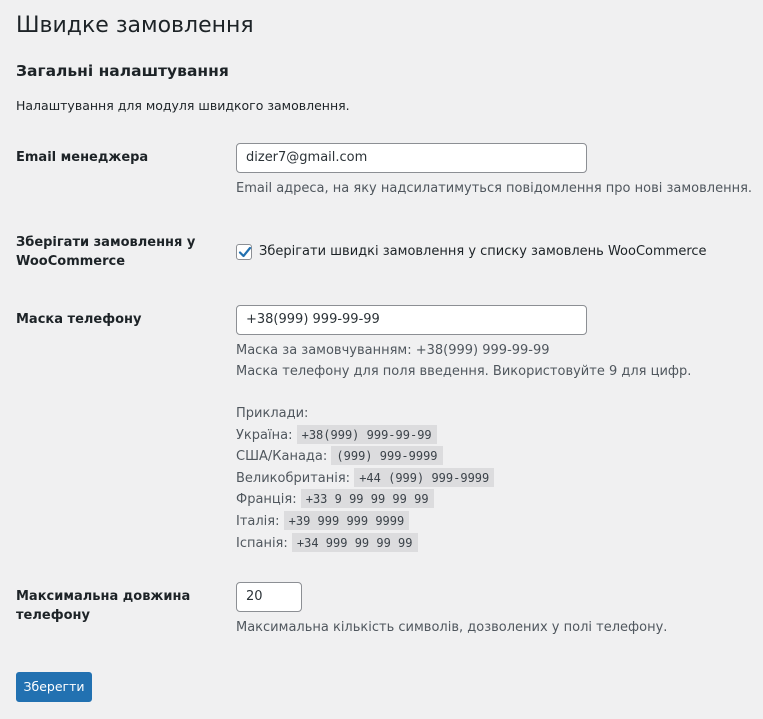 The image size is (763, 719). Describe the element at coordinates (269, 597) in the screenshot. I see `max-length-field: 20` at that location.